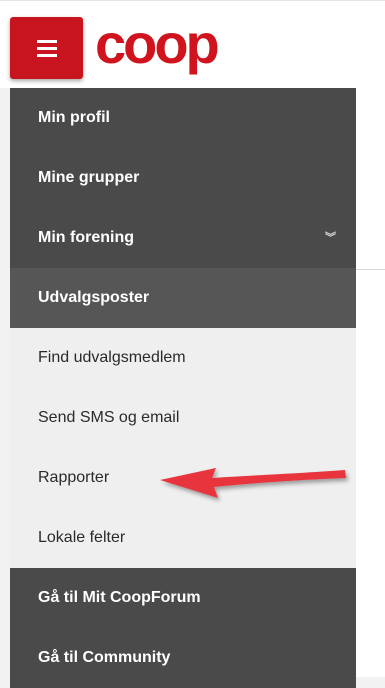 Image resolution: width=385 pixels, height=688 pixels. What do you see at coordinates (183, 178) in the screenshot?
I see `menu-item-mine-grupper: Mine grupper` at bounding box center [183, 178].